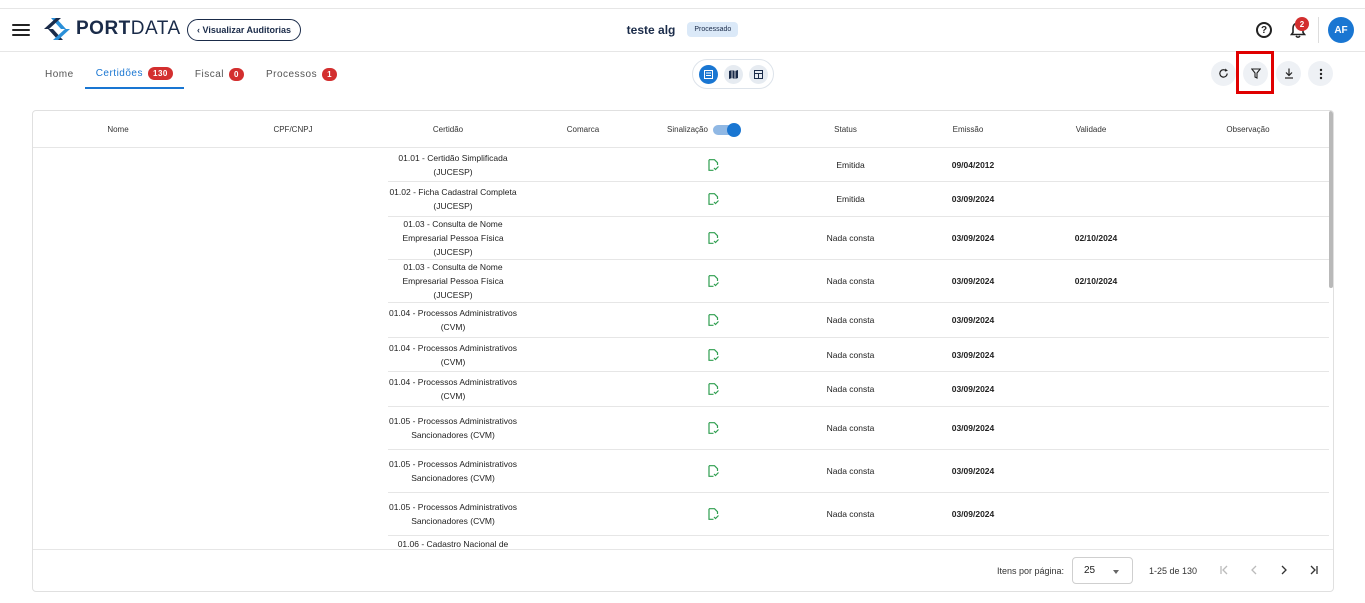 The height and width of the screenshot is (603, 1365). Describe the element at coordinates (850, 164) in the screenshot. I see `status-cell: Emitida` at that location.